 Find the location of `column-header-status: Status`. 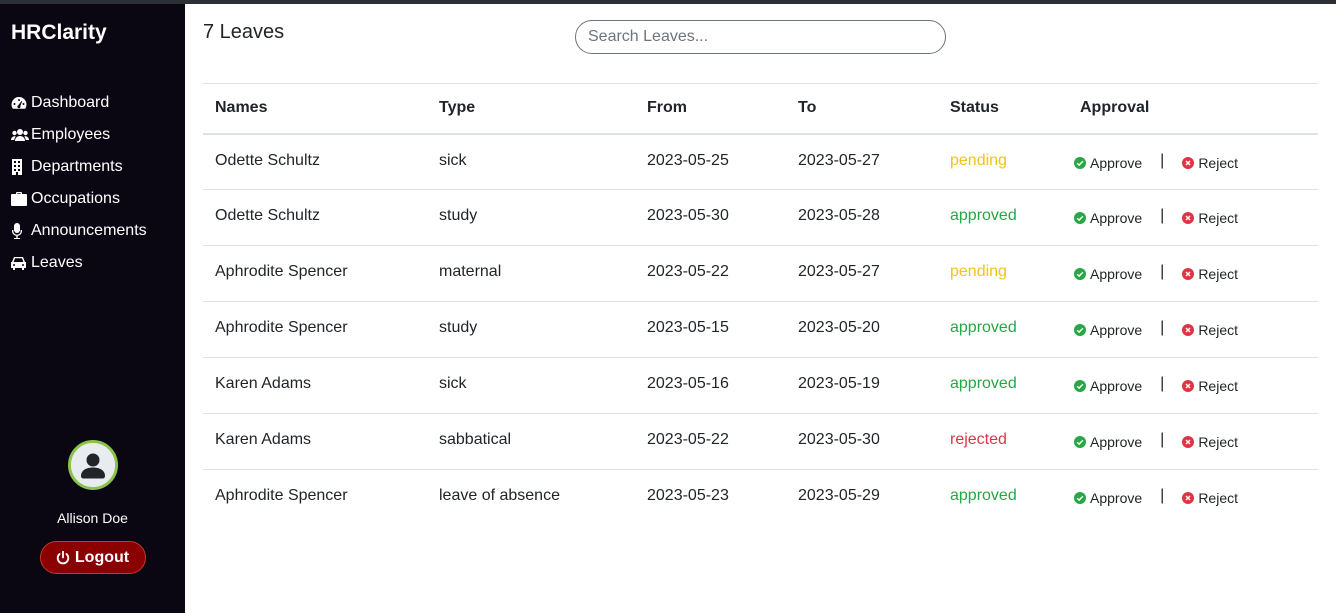

column-header-status: Status is located at coordinates (1003, 109).